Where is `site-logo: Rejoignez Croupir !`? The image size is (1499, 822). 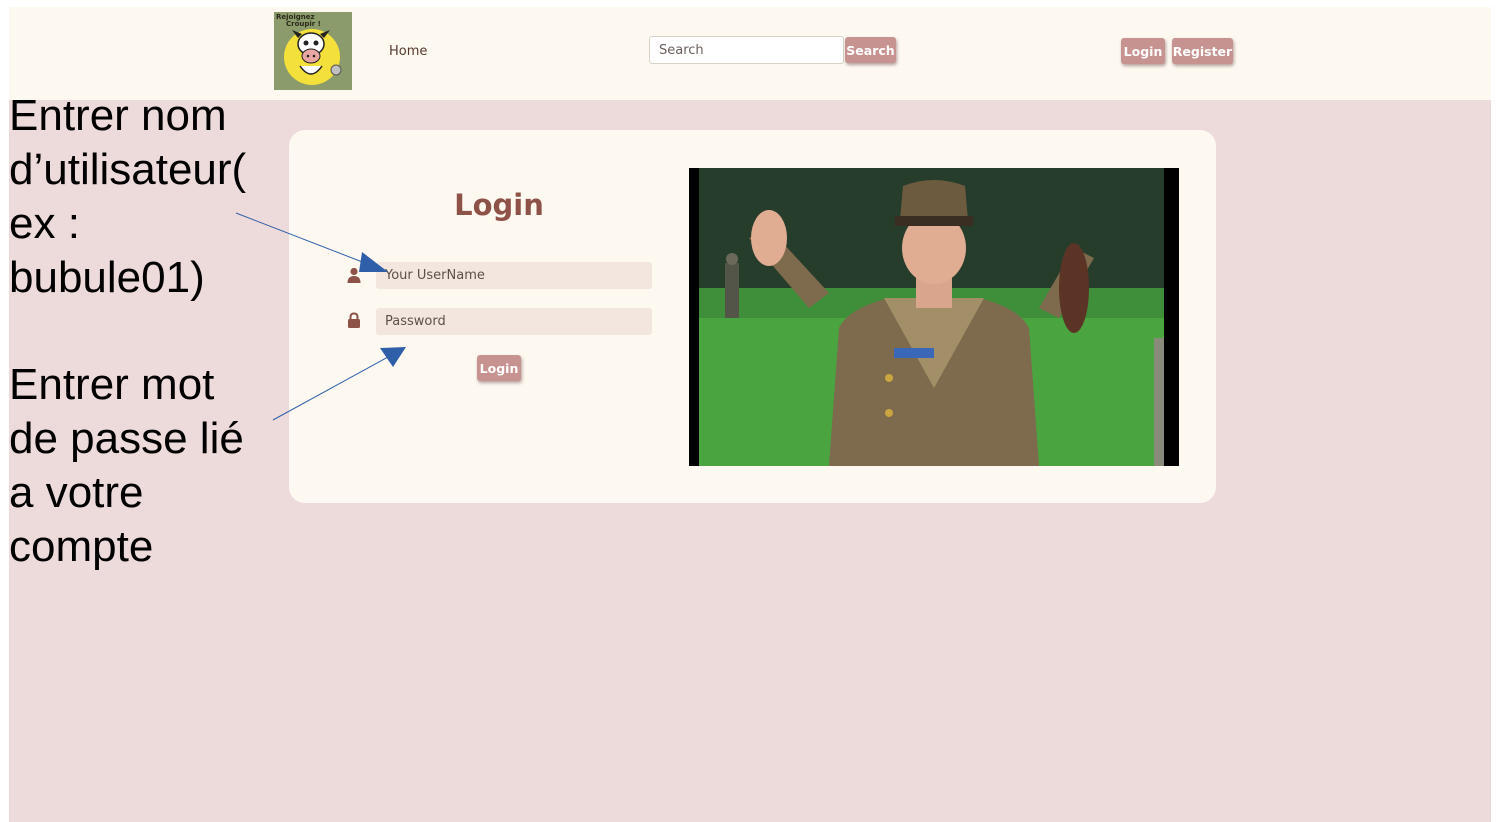 site-logo: Rejoignez Croupir ! is located at coordinates (313, 51).